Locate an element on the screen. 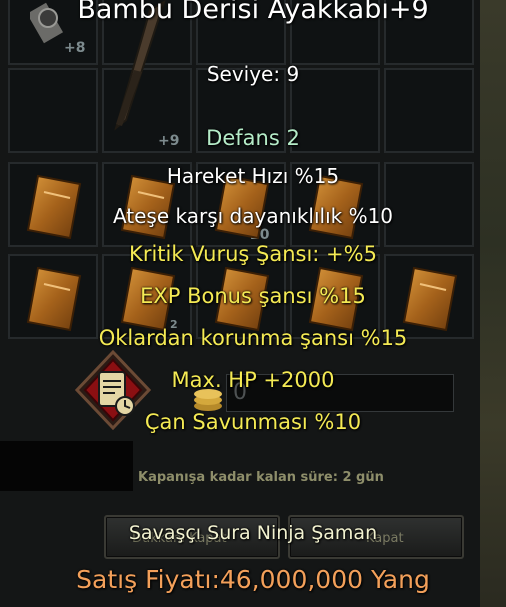  gold-coins-icon is located at coordinates (208, 400).